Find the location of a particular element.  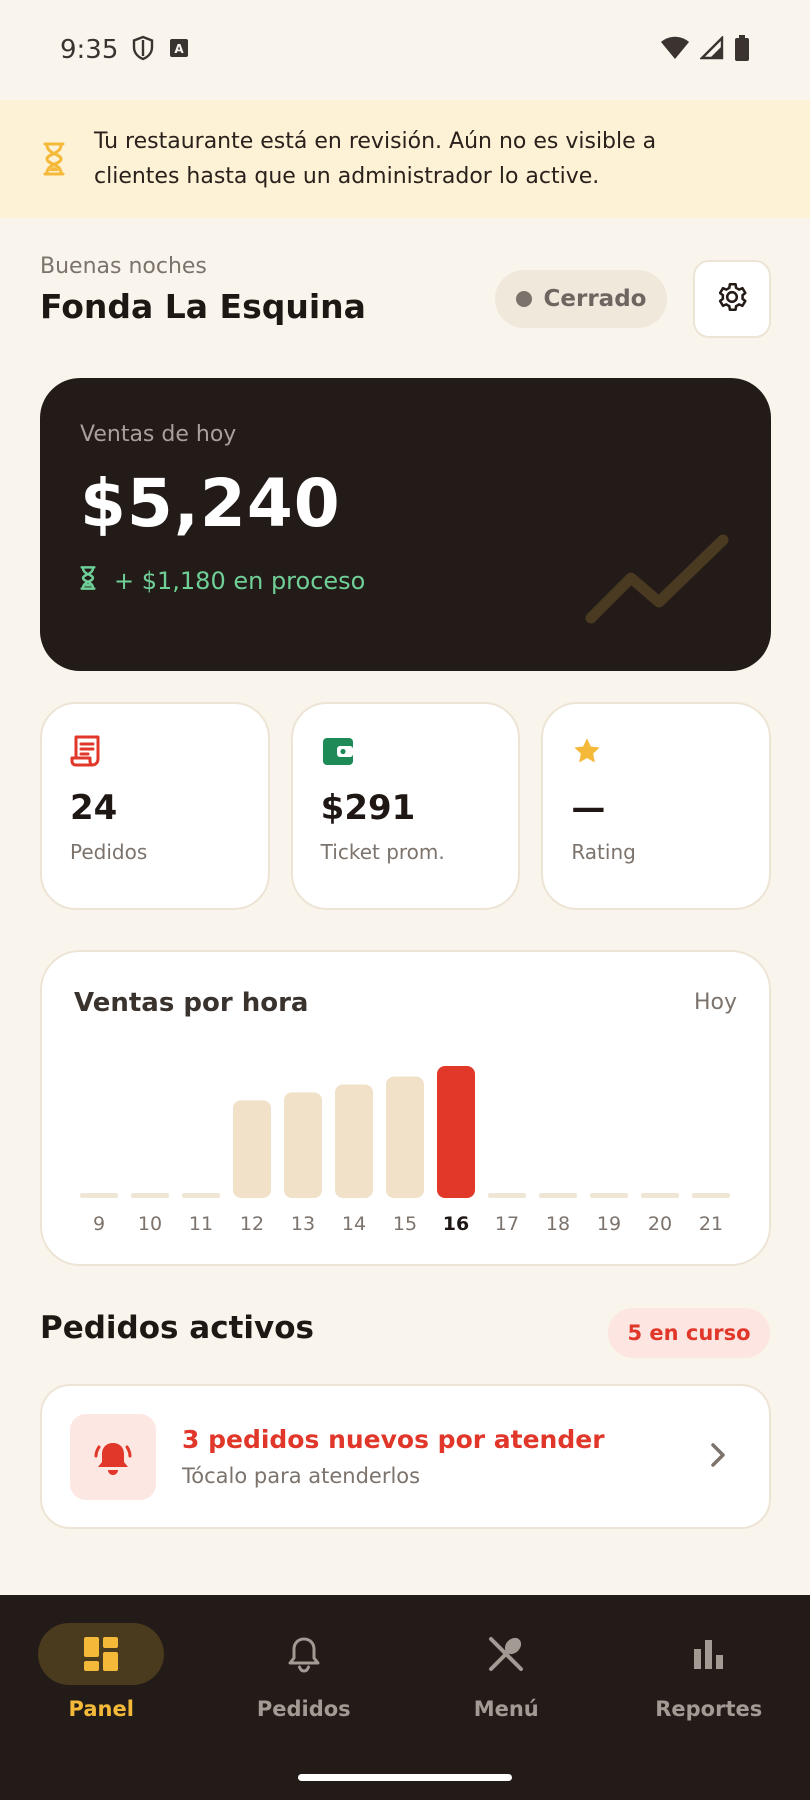

nav-label: Pedidos is located at coordinates (303, 1709).